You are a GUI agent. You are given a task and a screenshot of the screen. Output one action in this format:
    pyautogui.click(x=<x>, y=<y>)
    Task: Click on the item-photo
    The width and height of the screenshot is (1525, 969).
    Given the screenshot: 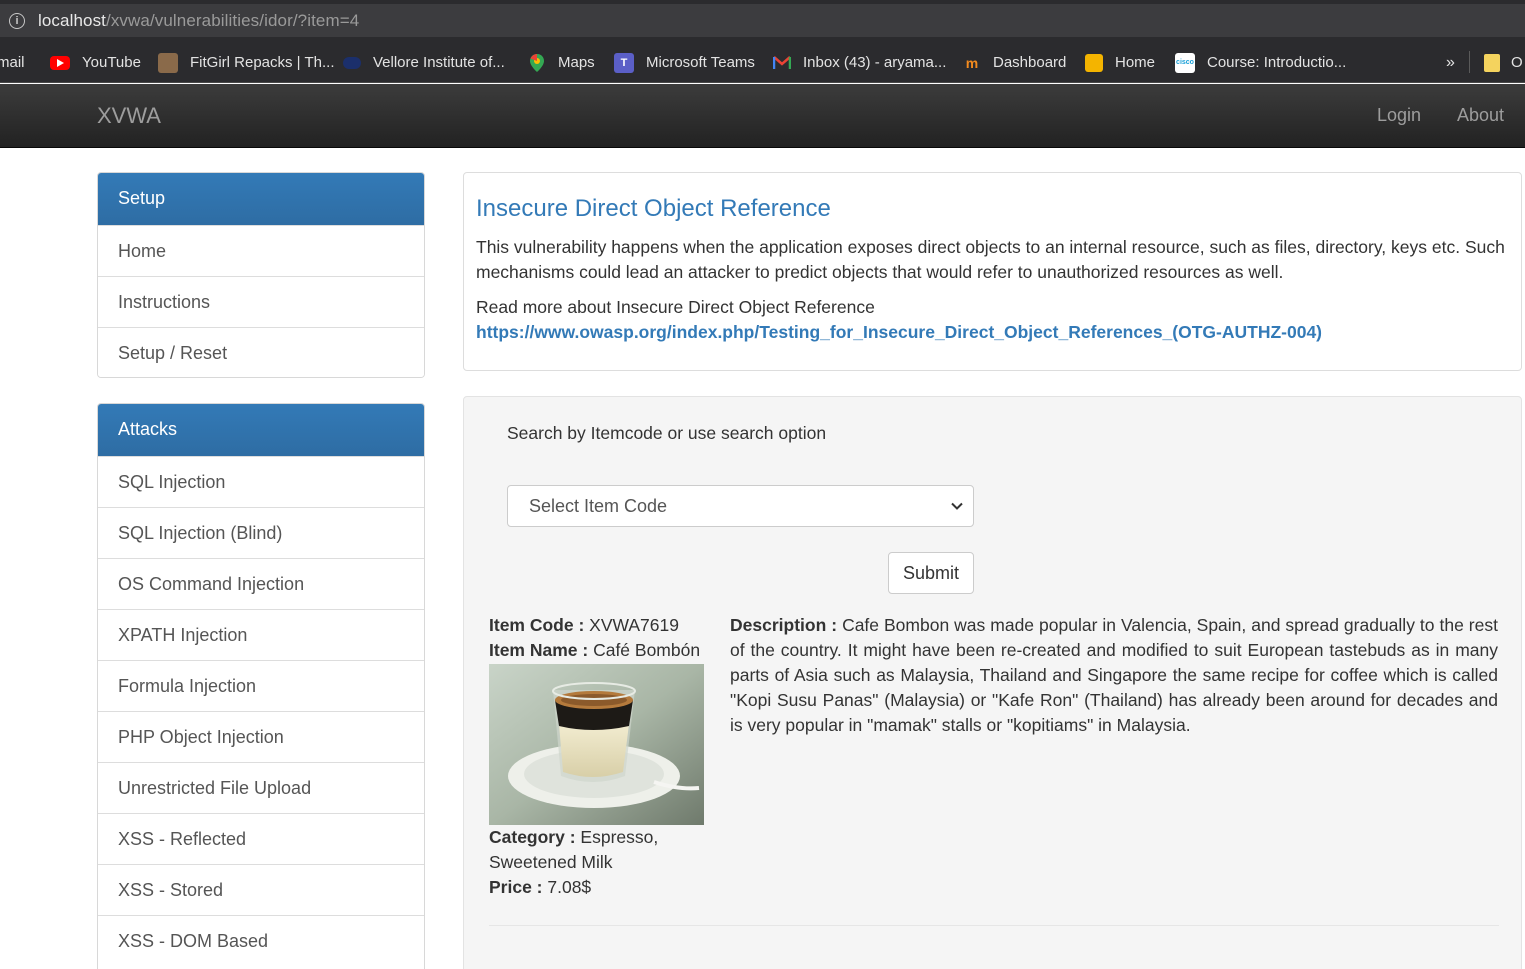 What is the action you would take?
    pyautogui.click(x=596, y=744)
    